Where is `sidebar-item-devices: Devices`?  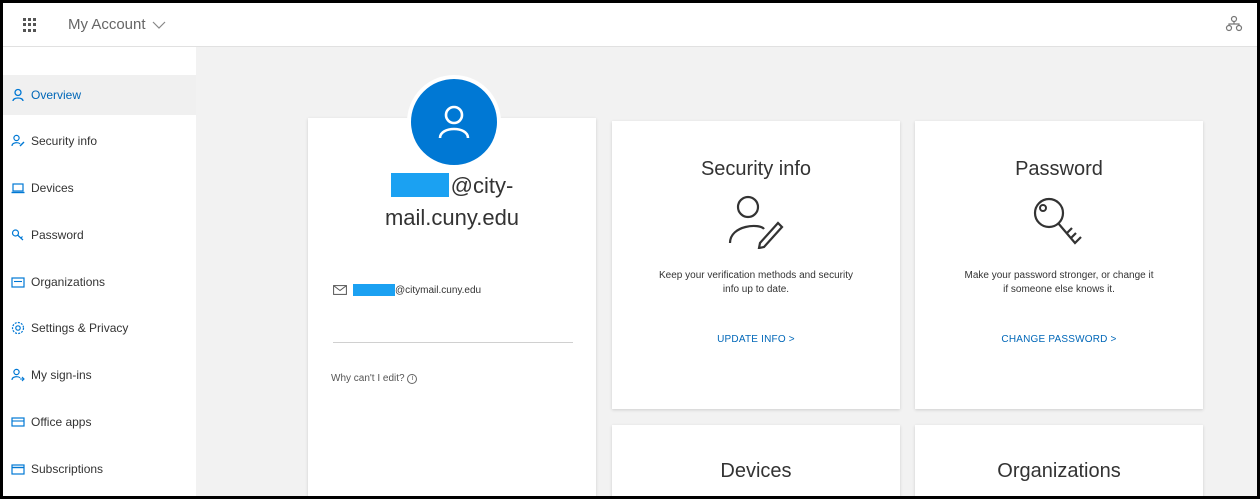
sidebar-item-devices: Devices is located at coordinates (99, 188).